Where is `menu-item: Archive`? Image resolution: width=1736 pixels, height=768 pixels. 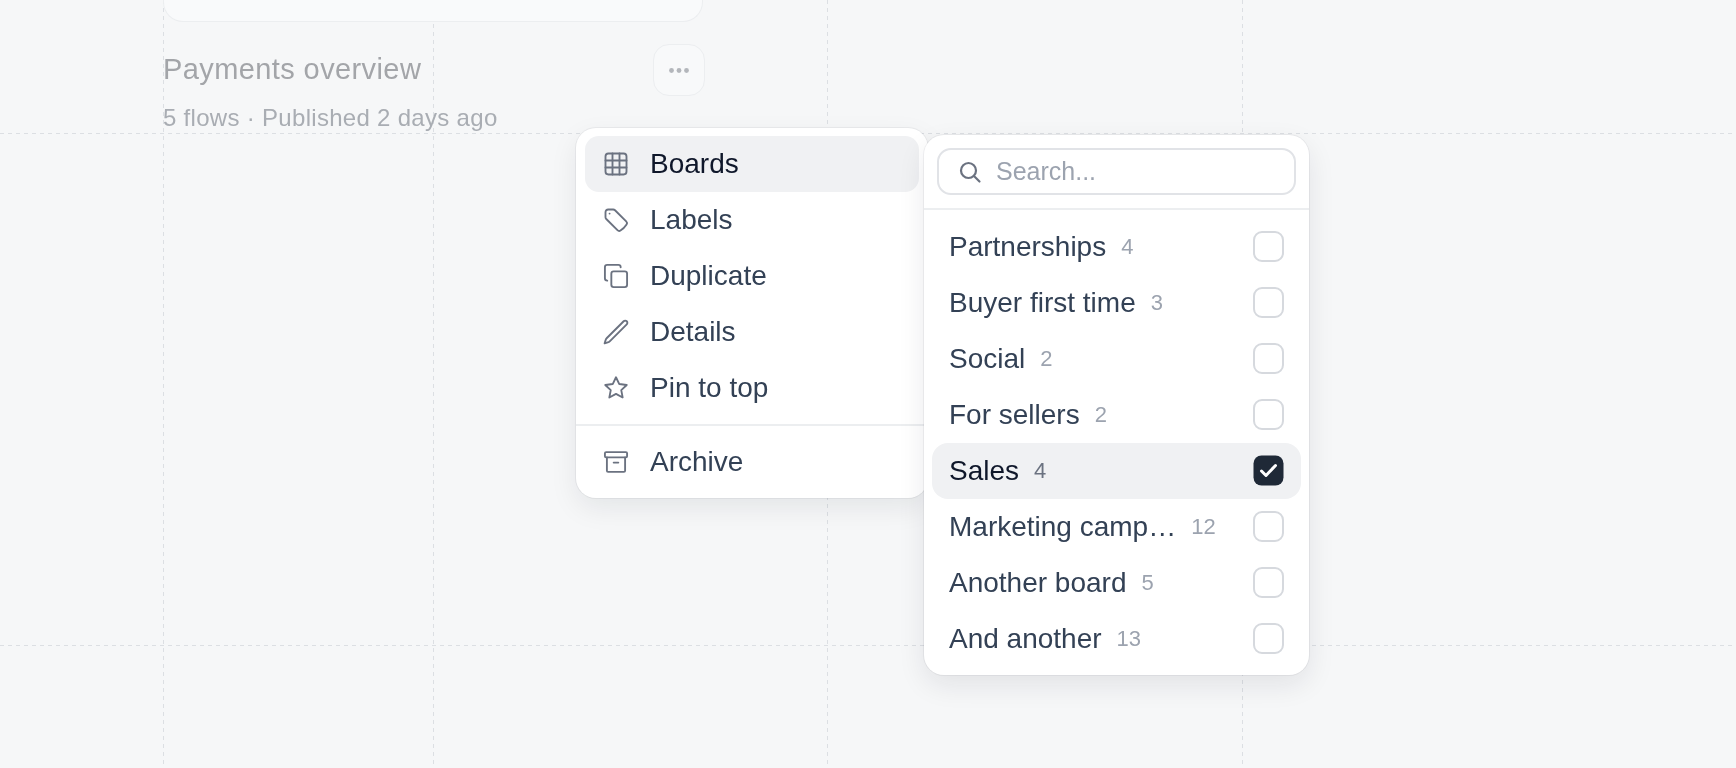 menu-item: Archive is located at coordinates (752, 461).